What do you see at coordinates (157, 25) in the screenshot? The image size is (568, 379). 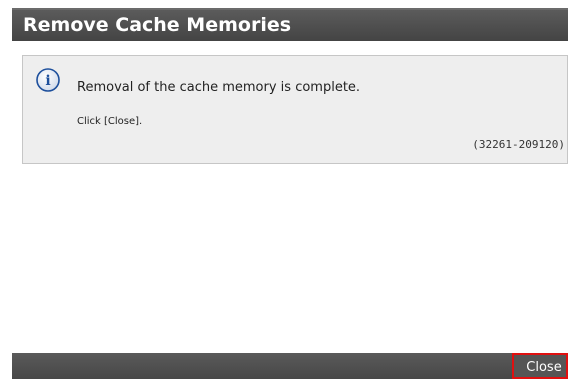 I see `dialog-title: Remove Cache Memories` at bounding box center [157, 25].